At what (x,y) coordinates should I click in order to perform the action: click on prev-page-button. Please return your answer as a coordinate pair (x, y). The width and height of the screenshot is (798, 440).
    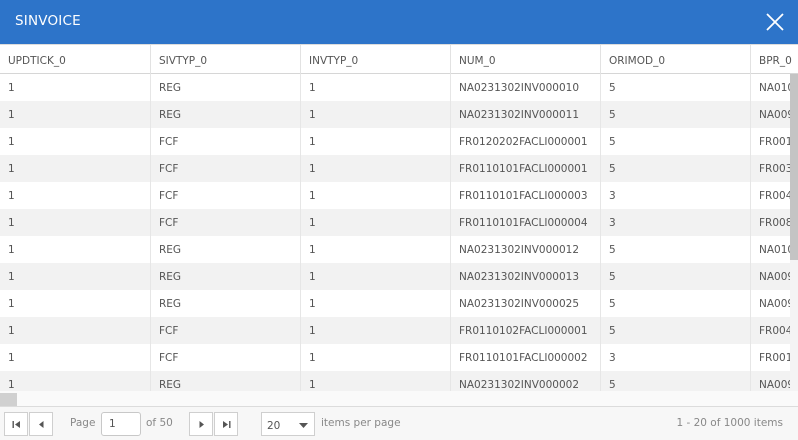
    Looking at the image, I should click on (41, 424).